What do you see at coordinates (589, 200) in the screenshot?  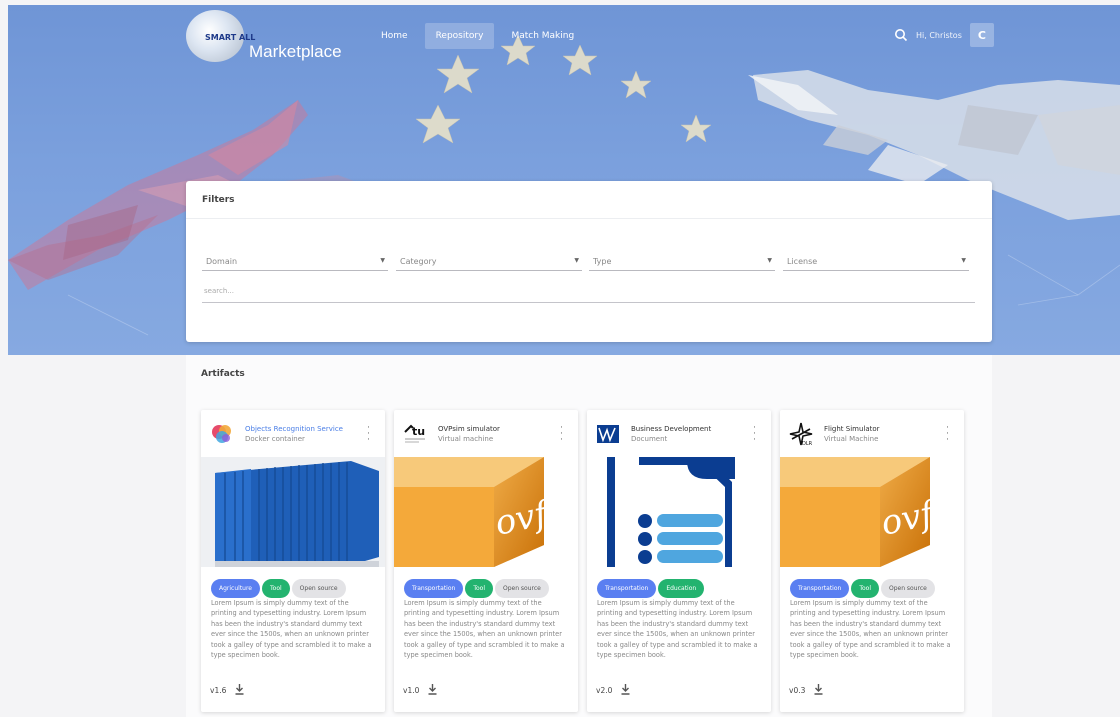 I see `filters-title: Filters` at bounding box center [589, 200].